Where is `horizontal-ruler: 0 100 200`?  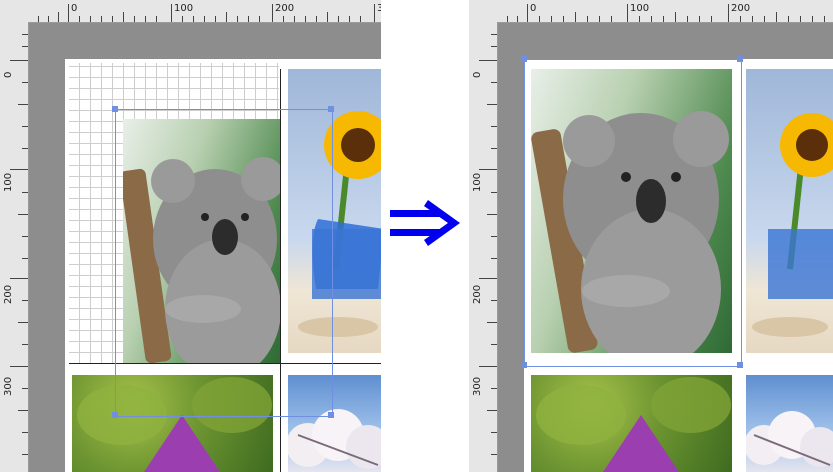
horizontal-ruler: 0 100 200 is located at coordinates (651, 11).